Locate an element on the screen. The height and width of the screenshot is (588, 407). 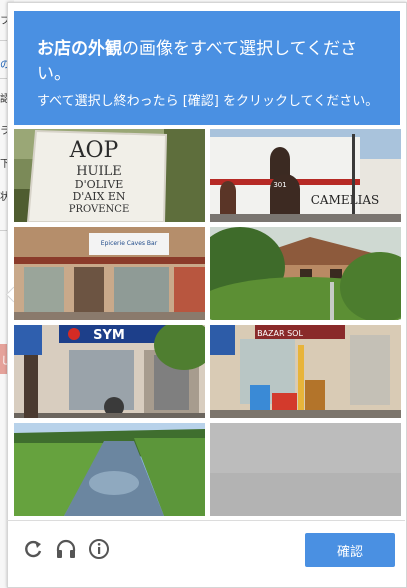
svg-text: CAMELIAS is located at coordinates (345, 200).